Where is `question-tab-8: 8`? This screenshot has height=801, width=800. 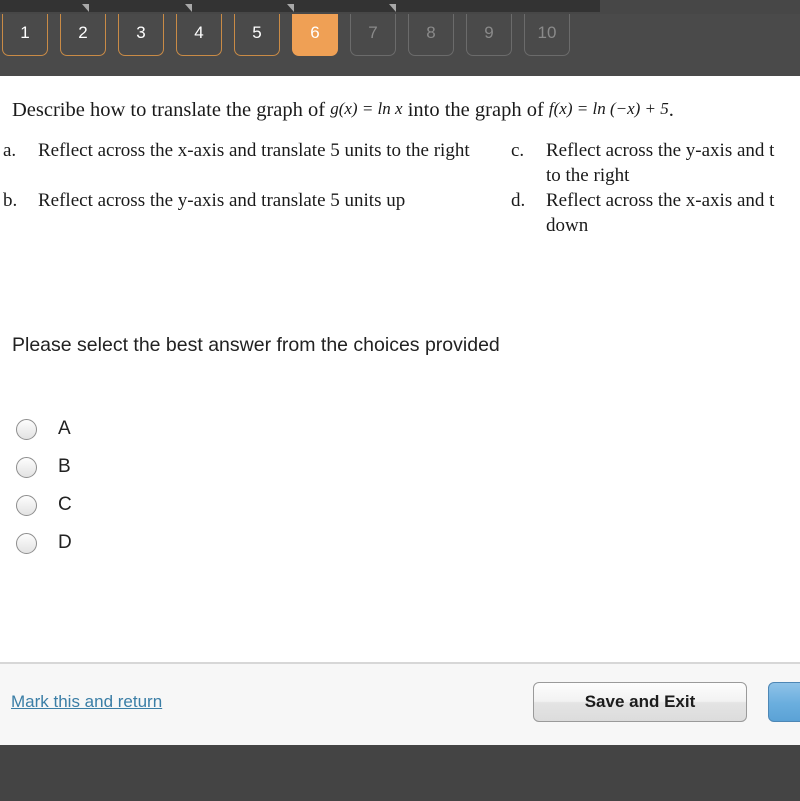
question-tab-8: 8 is located at coordinates (431, 35).